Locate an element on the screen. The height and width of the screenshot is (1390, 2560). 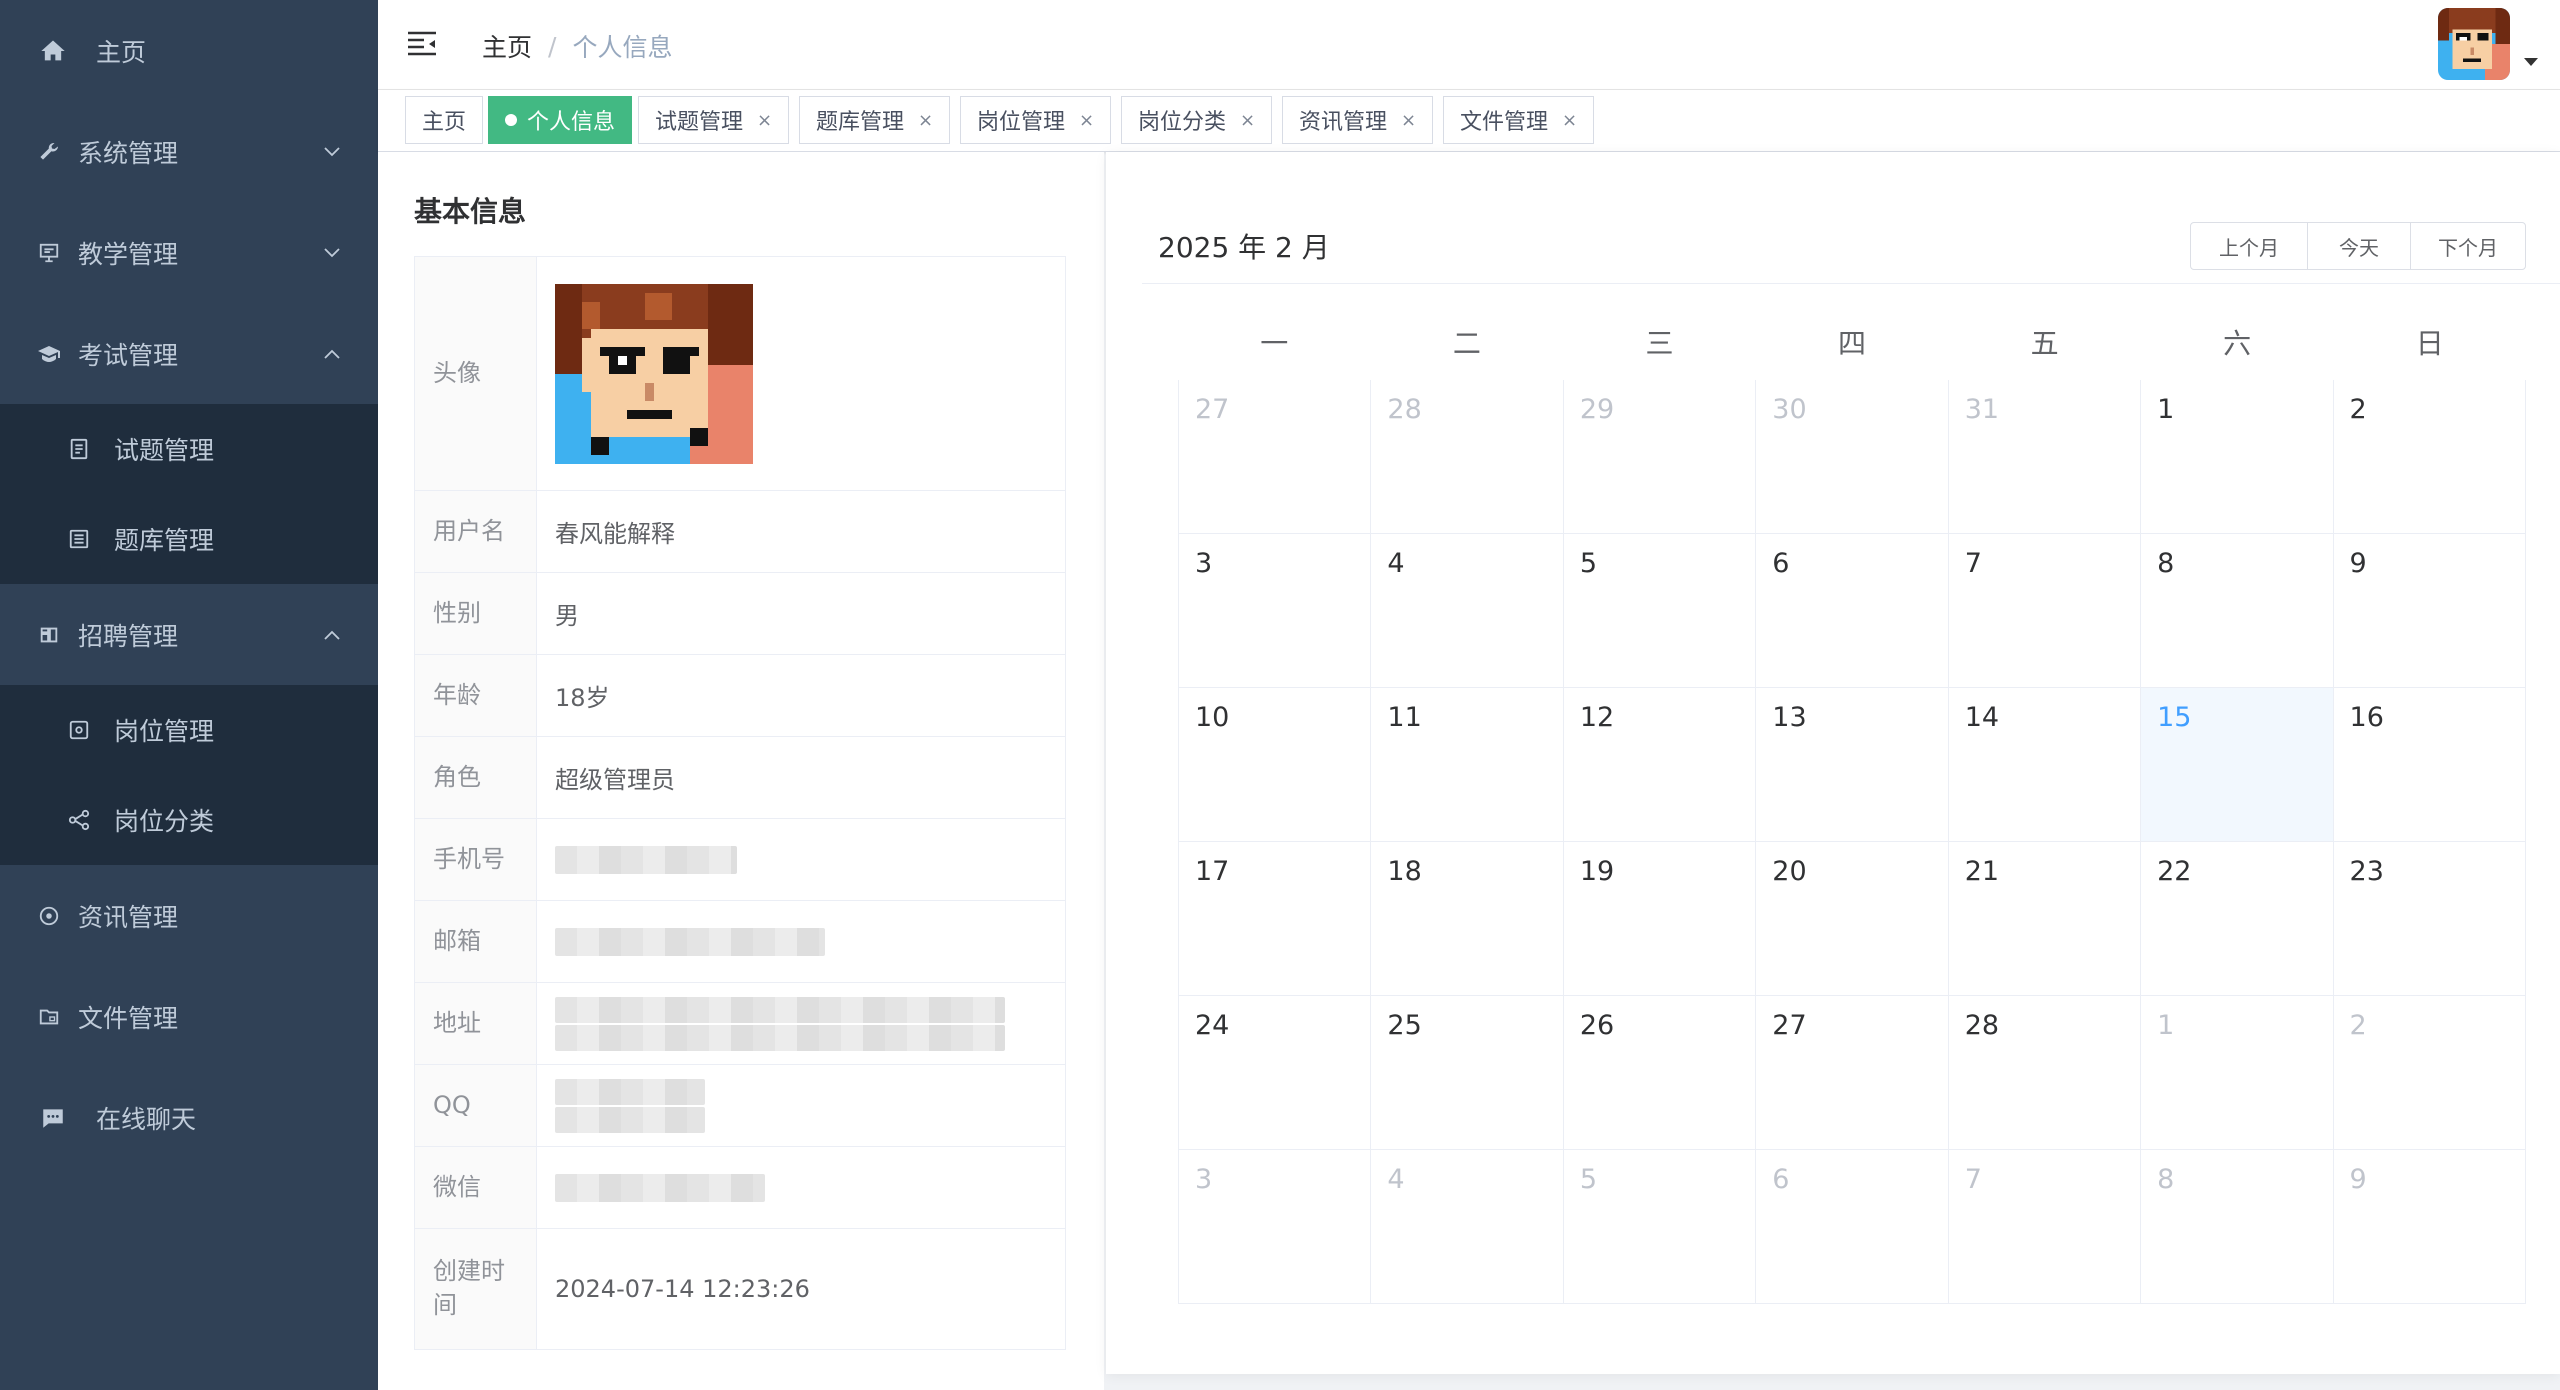
chevron-down-icon is located at coordinates (332, 152).